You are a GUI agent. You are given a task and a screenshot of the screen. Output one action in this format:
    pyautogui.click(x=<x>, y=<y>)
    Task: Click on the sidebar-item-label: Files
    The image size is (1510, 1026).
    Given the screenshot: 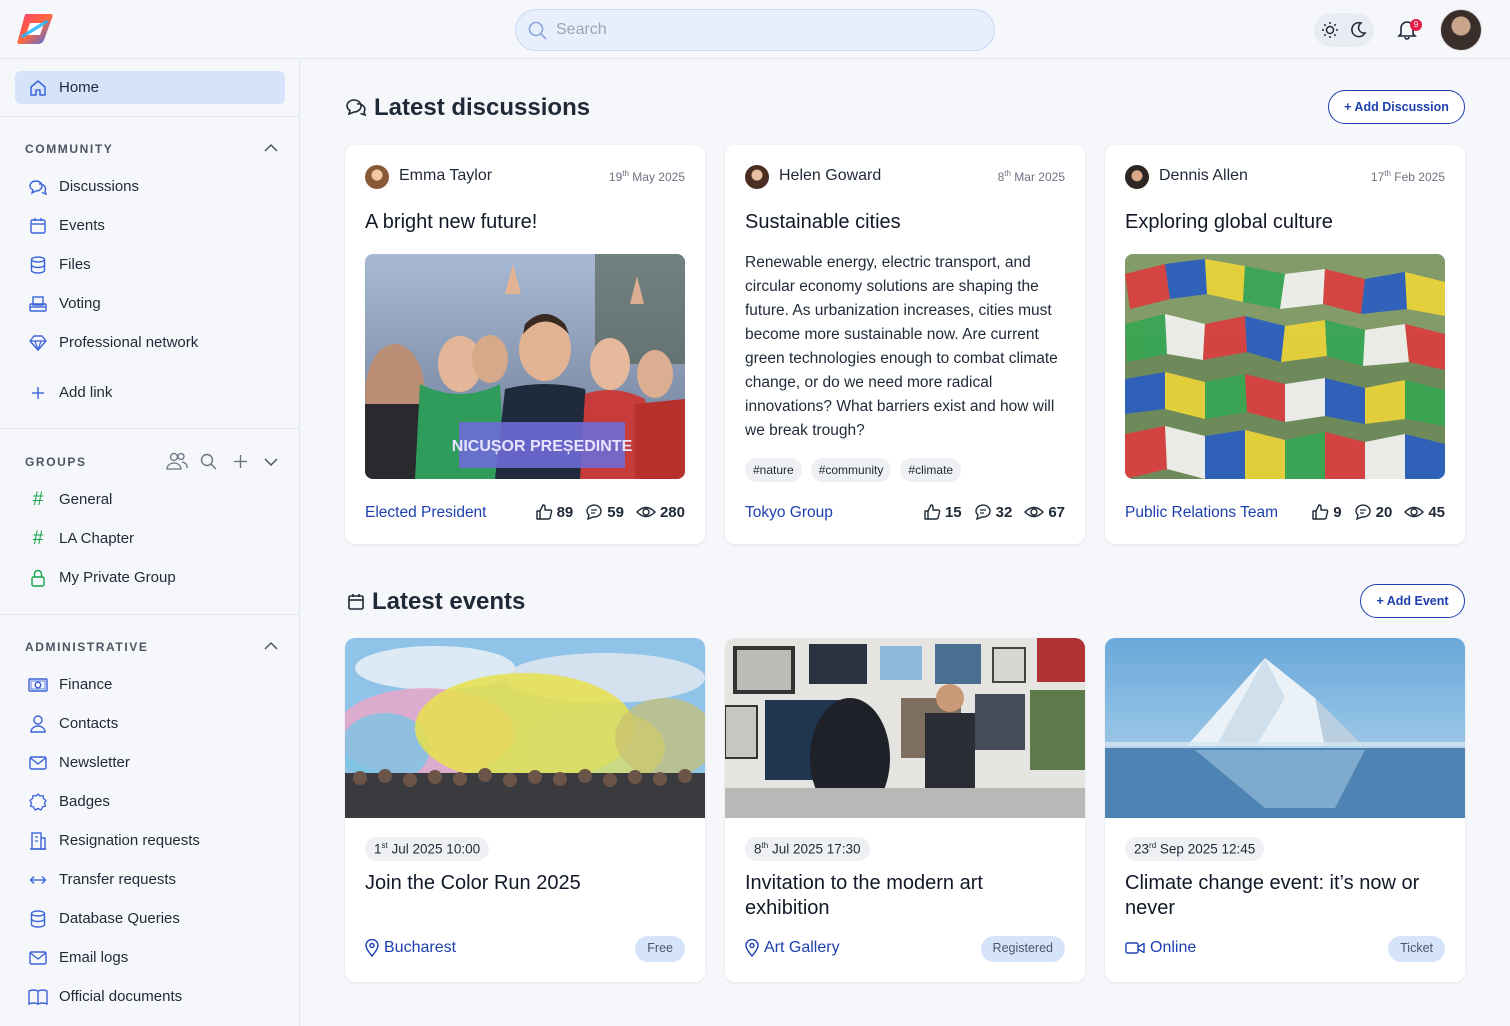 What is the action you would take?
    pyautogui.click(x=75, y=264)
    